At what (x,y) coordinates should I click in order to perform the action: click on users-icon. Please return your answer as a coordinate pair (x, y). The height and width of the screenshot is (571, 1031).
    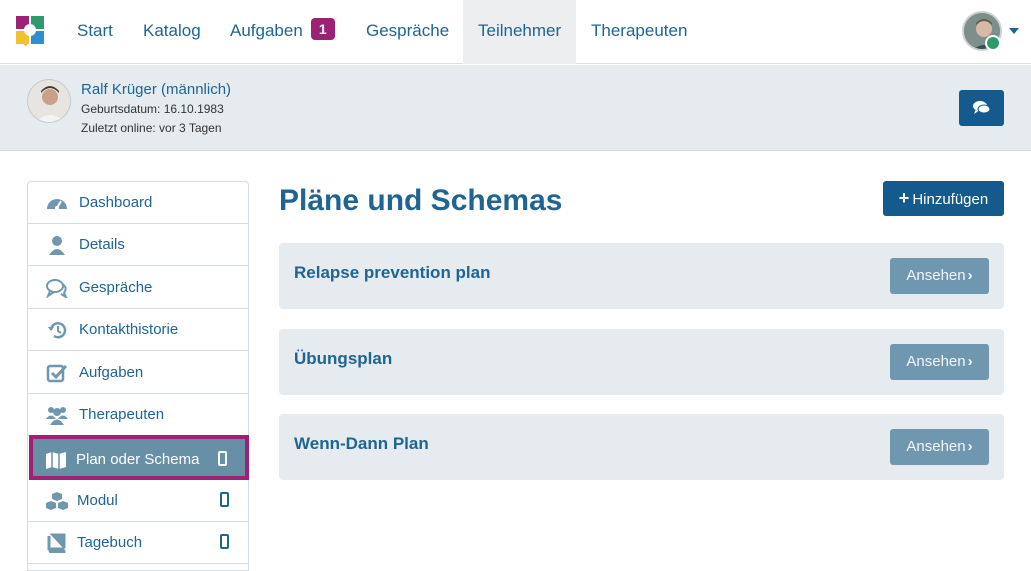
    Looking at the image, I should click on (57, 416).